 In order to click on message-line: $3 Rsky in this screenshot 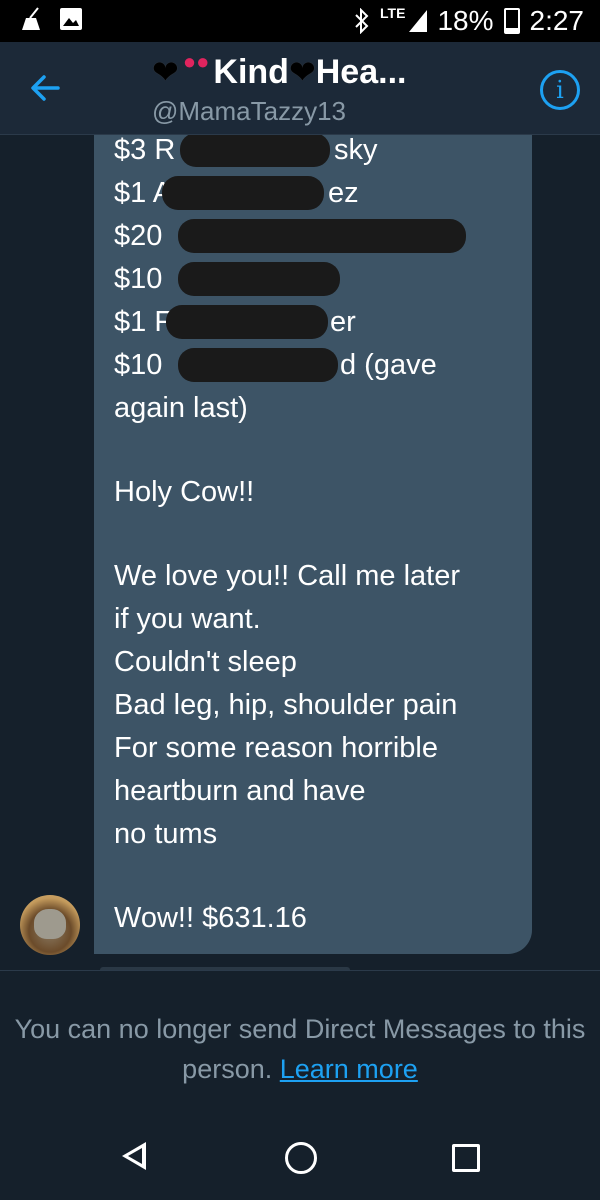, I will do `click(246, 151)`.